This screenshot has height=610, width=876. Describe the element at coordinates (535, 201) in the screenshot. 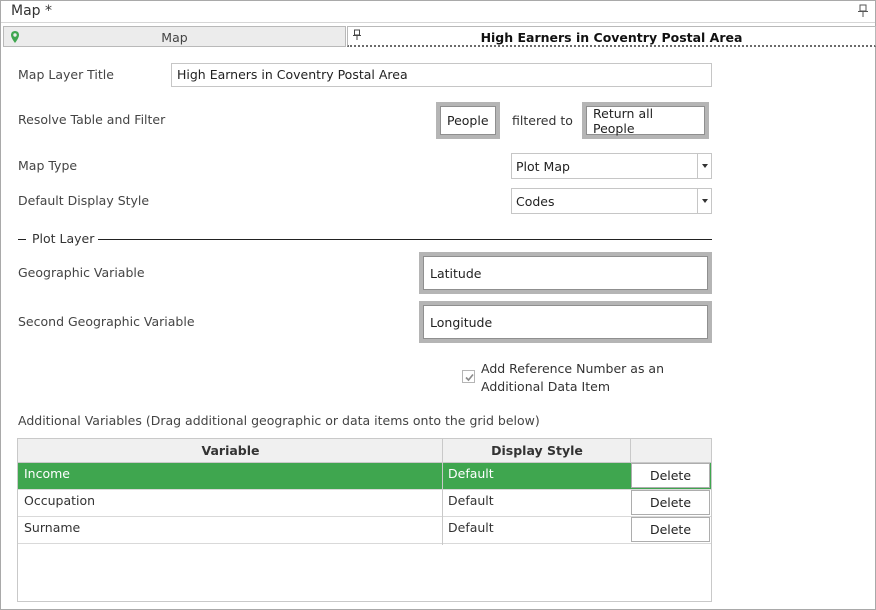

I see `display-style-value: Codes` at that location.